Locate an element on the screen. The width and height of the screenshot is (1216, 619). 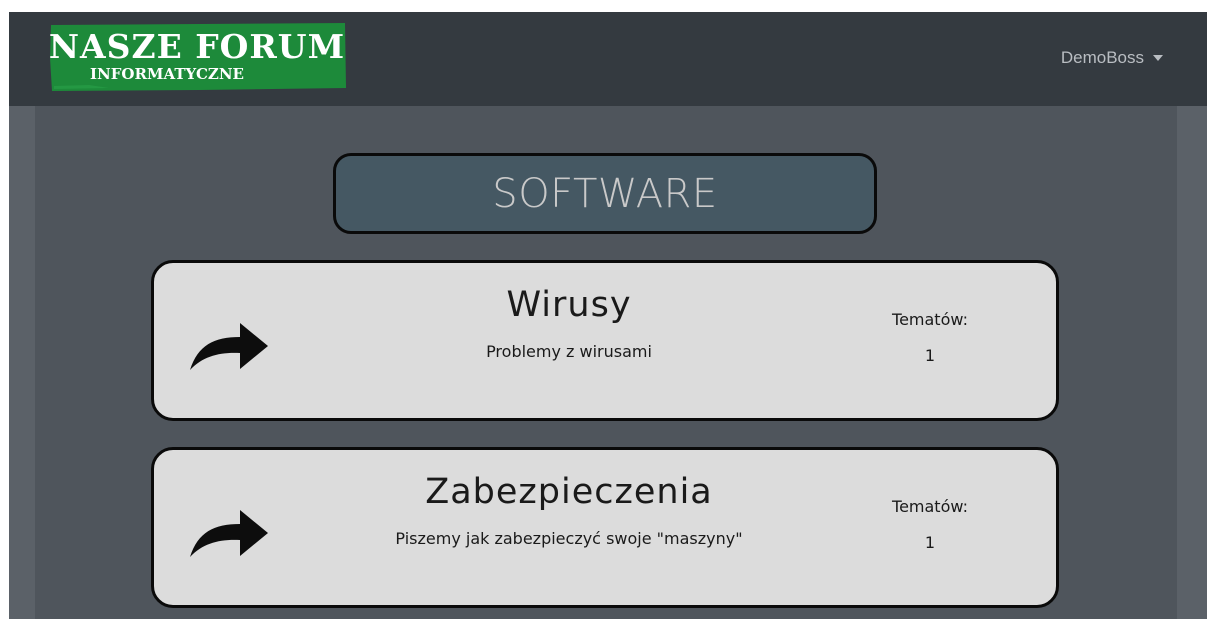
top-navbar: NASZE FORUM INFORMATYCZNE DemoBoss is located at coordinates (608, 59).